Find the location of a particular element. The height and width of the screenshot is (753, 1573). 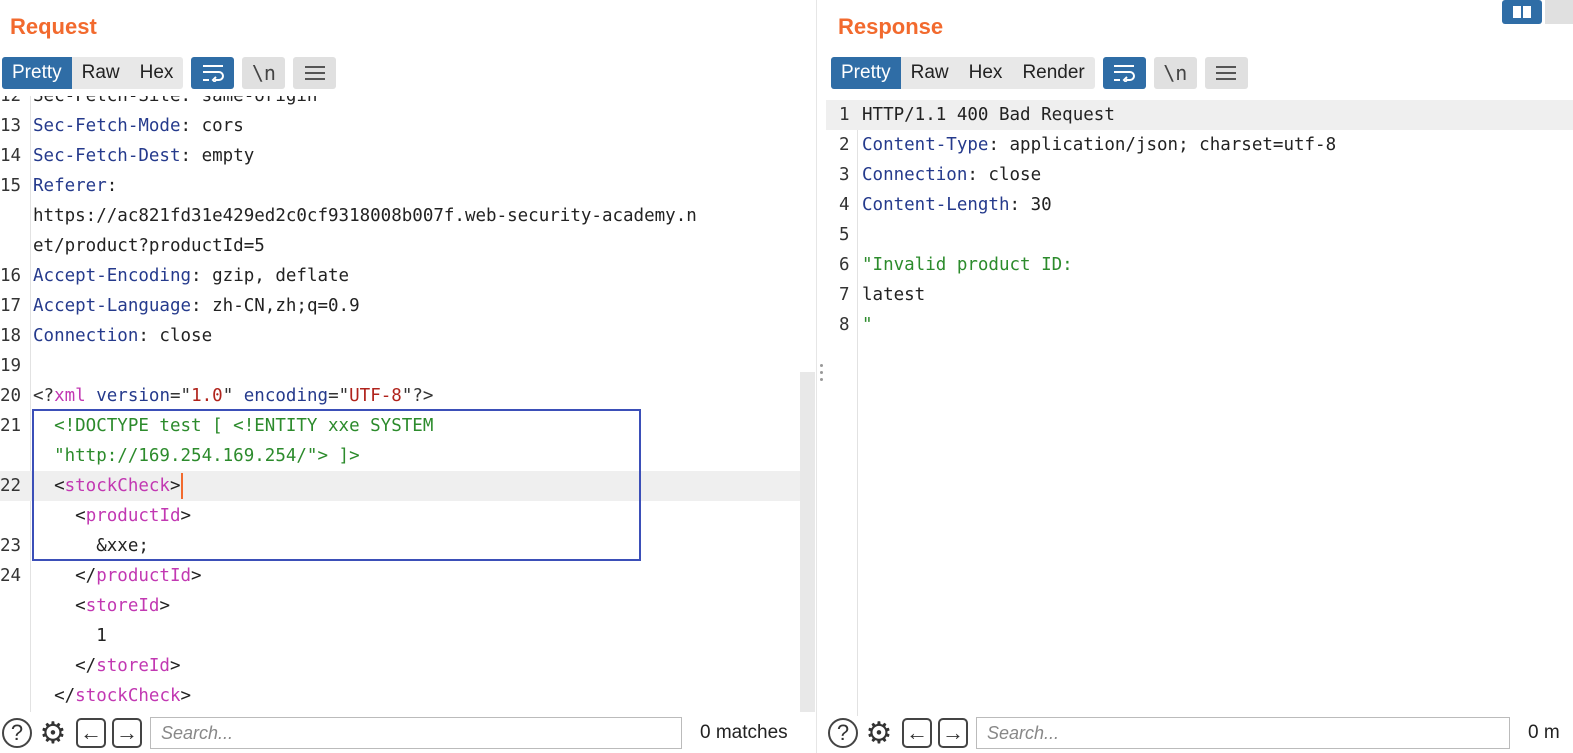

request-scrollbar is located at coordinates (807, 542).